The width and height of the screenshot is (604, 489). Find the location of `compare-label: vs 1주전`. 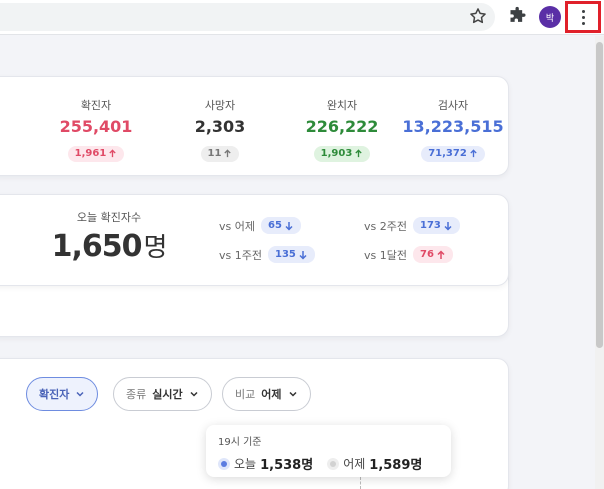

compare-label: vs 1주전 is located at coordinates (240, 255).